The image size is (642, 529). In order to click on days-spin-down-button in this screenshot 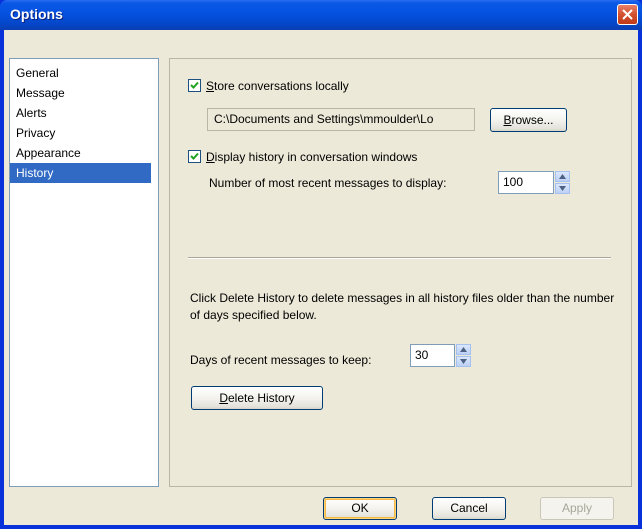, I will do `click(463, 361)`.